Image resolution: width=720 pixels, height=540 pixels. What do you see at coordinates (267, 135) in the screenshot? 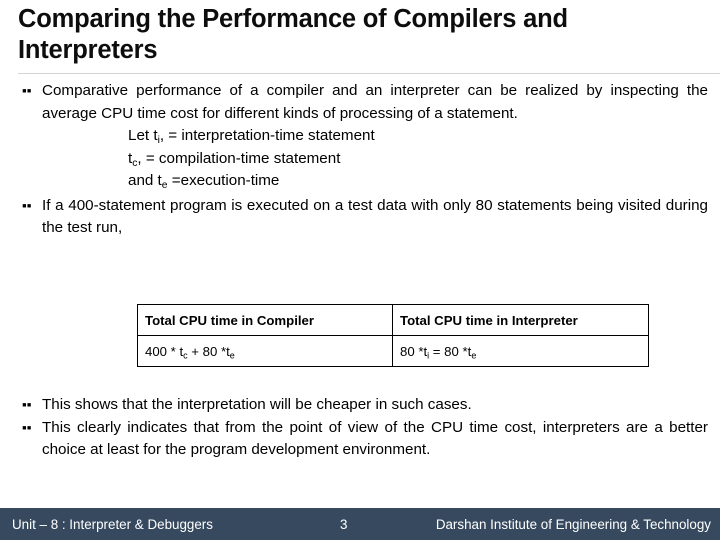
I see `definition-suffix: , = interpretation-time statement` at bounding box center [267, 135].